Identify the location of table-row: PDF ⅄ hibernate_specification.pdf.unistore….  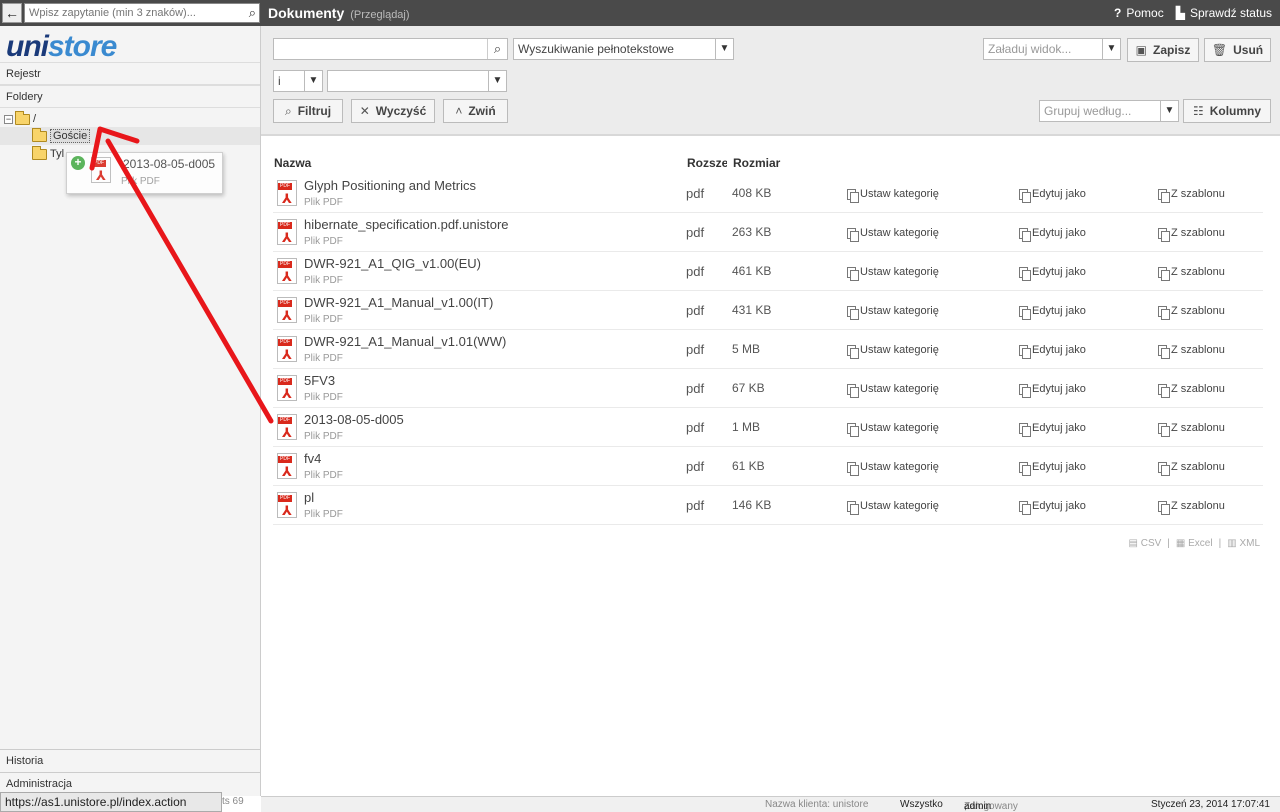
(768, 232).